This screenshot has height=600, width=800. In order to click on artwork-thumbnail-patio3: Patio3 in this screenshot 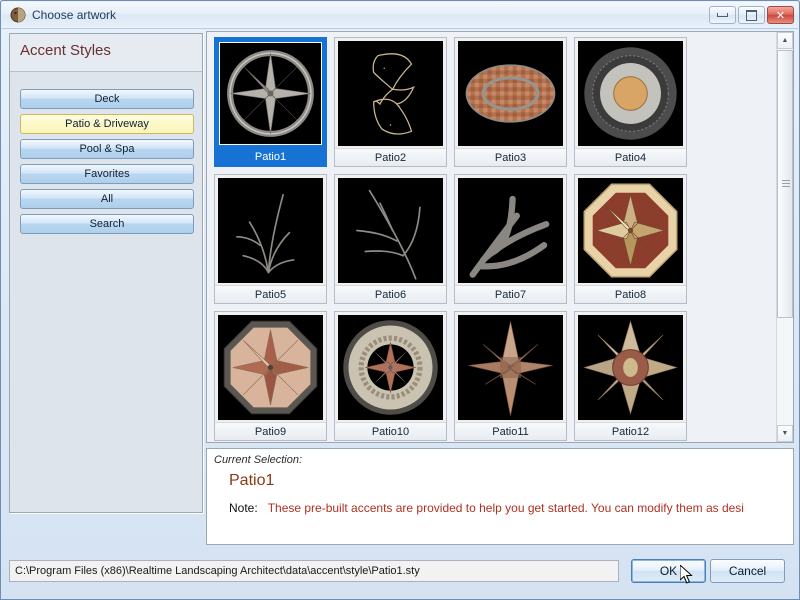, I will do `click(510, 102)`.